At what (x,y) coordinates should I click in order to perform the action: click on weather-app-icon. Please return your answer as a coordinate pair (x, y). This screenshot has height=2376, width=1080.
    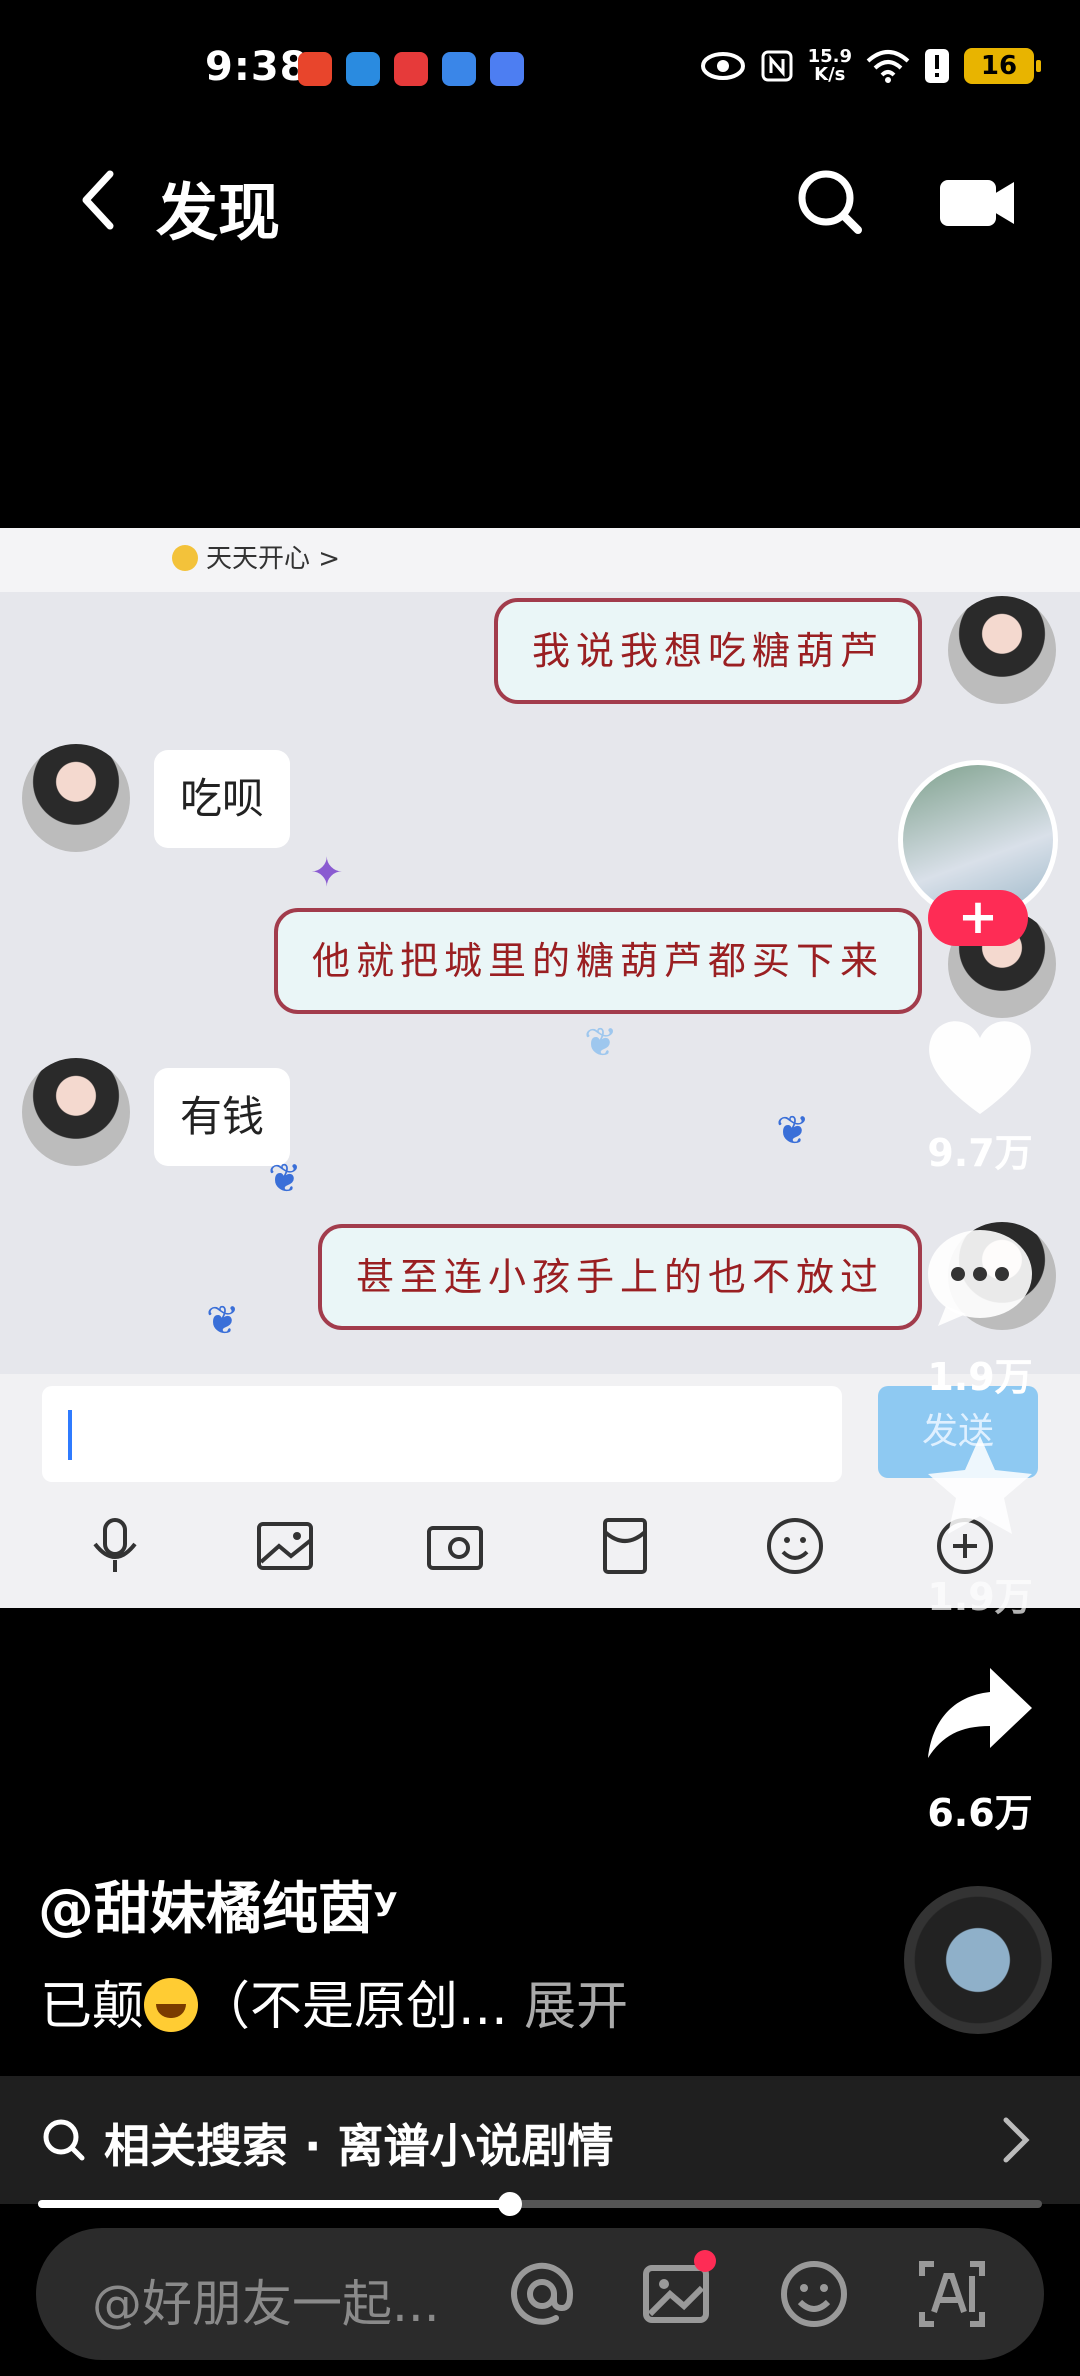
    Looking at the image, I should click on (459, 69).